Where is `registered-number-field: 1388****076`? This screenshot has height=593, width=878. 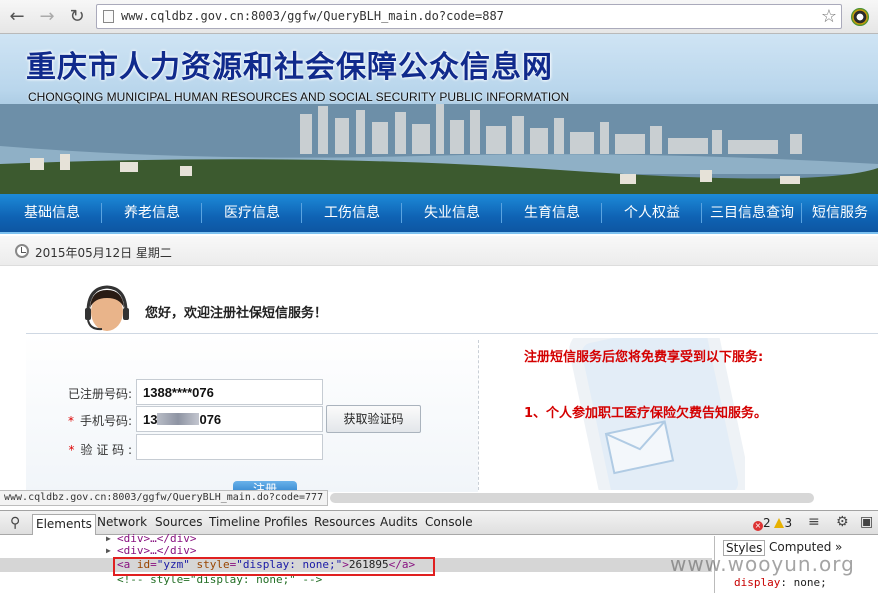 registered-number-field: 1388****076 is located at coordinates (229, 392).